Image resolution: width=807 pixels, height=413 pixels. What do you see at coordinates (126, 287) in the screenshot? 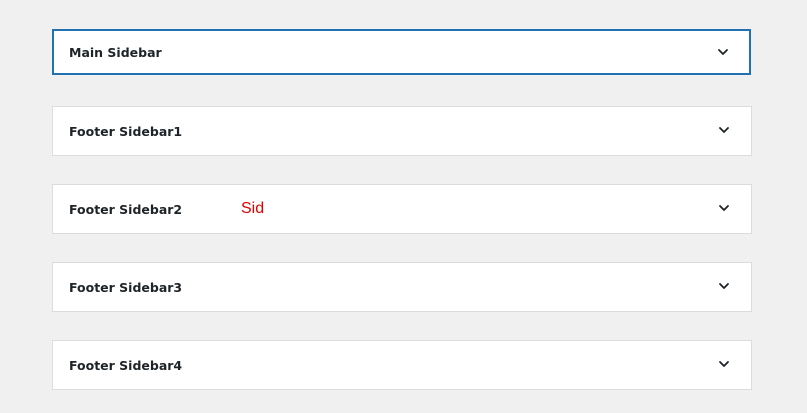
I see `panel-title: Footer Sidebar3` at bounding box center [126, 287].